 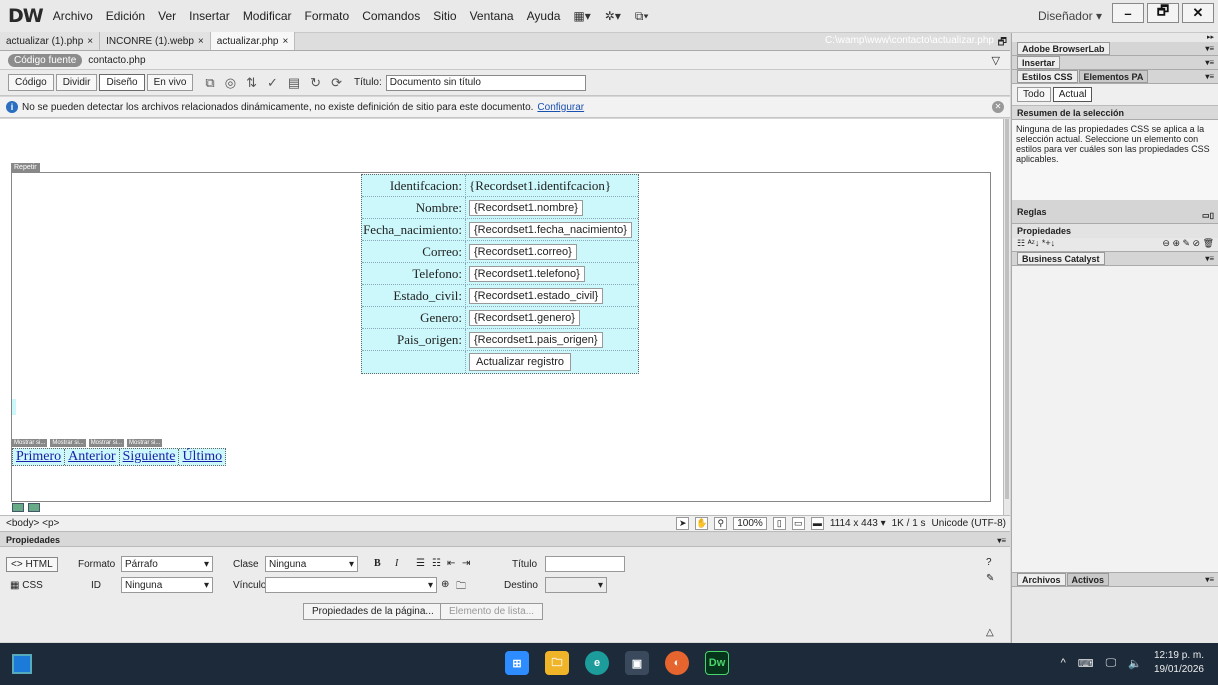 I want to click on help-icon: ?, so click(x=989, y=562).